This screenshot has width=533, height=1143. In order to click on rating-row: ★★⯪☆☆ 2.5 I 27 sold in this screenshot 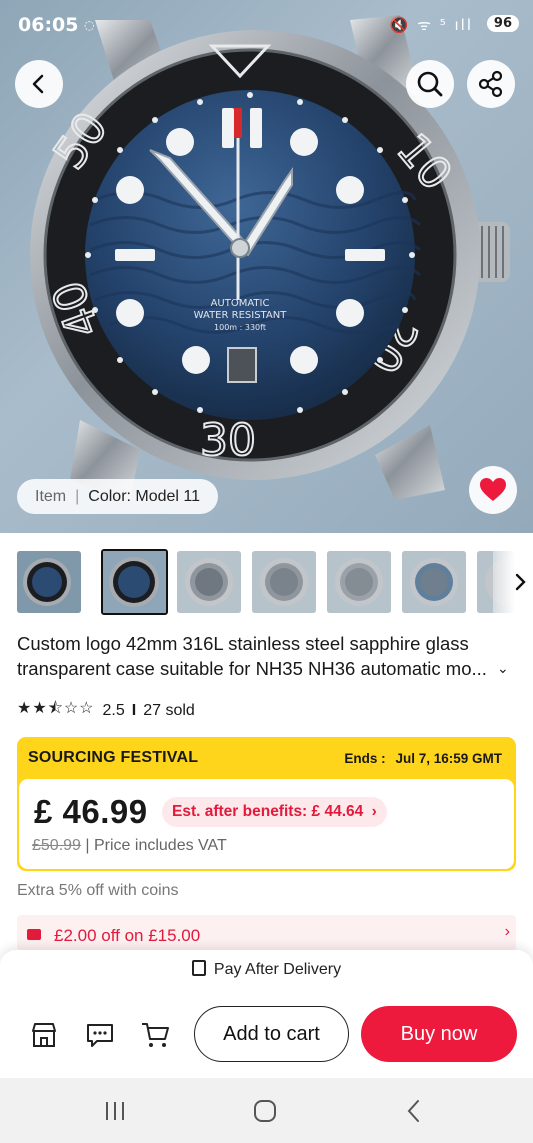, I will do `click(106, 710)`.